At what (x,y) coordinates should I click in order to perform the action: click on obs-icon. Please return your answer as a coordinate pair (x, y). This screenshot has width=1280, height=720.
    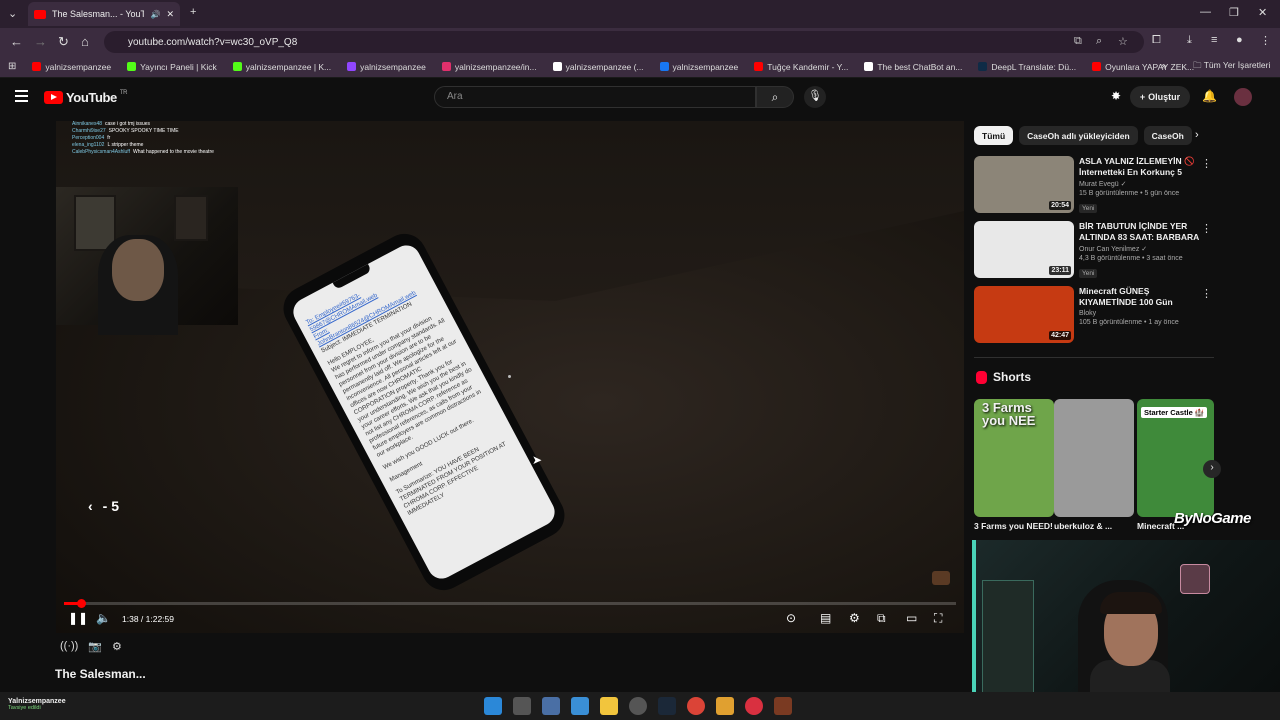
    Looking at the image, I should click on (638, 706).